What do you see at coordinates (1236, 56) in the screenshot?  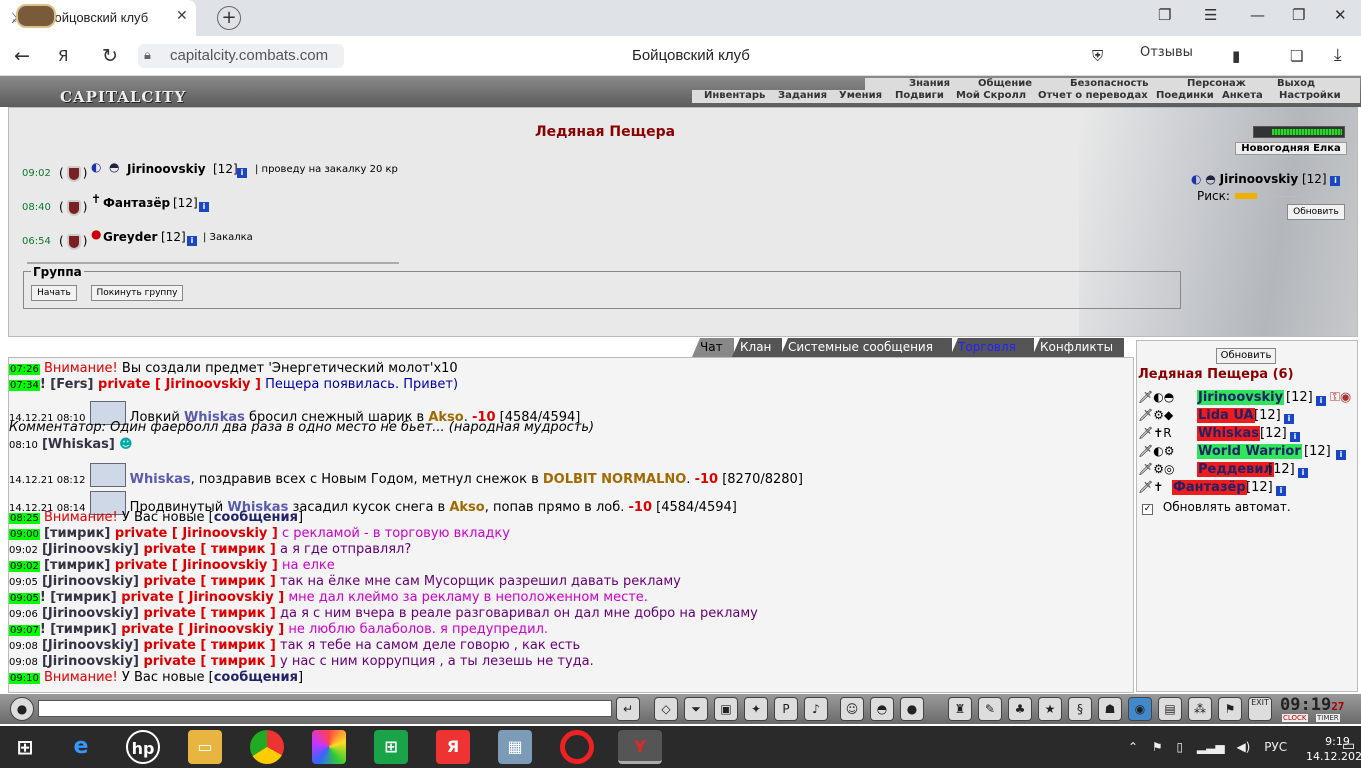 I see `bookmark-icon: ▮` at bounding box center [1236, 56].